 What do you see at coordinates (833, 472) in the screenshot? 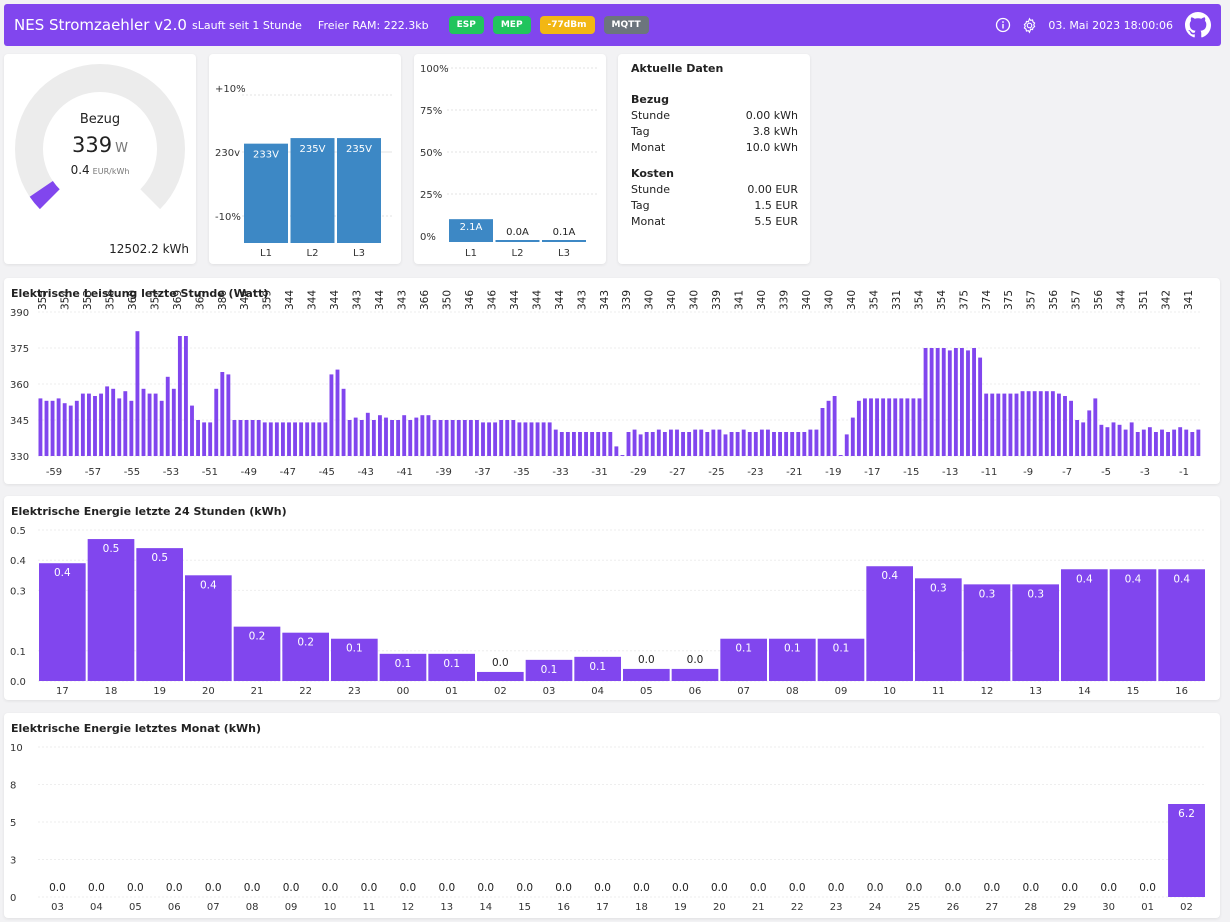
I see `power-hour-xtick: -19` at bounding box center [833, 472].